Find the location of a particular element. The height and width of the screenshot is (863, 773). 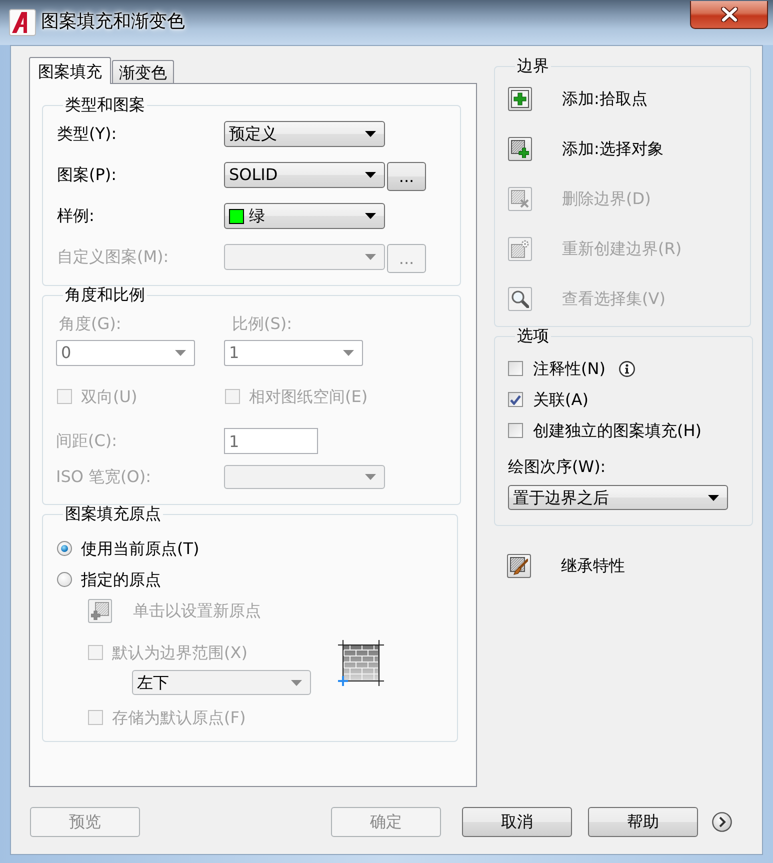

field-label: 样例: is located at coordinates (75, 216).